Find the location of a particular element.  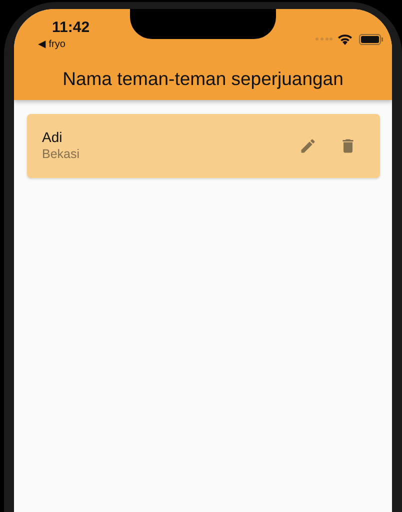

friend-card: Adi Bekasi is located at coordinates (203, 146).